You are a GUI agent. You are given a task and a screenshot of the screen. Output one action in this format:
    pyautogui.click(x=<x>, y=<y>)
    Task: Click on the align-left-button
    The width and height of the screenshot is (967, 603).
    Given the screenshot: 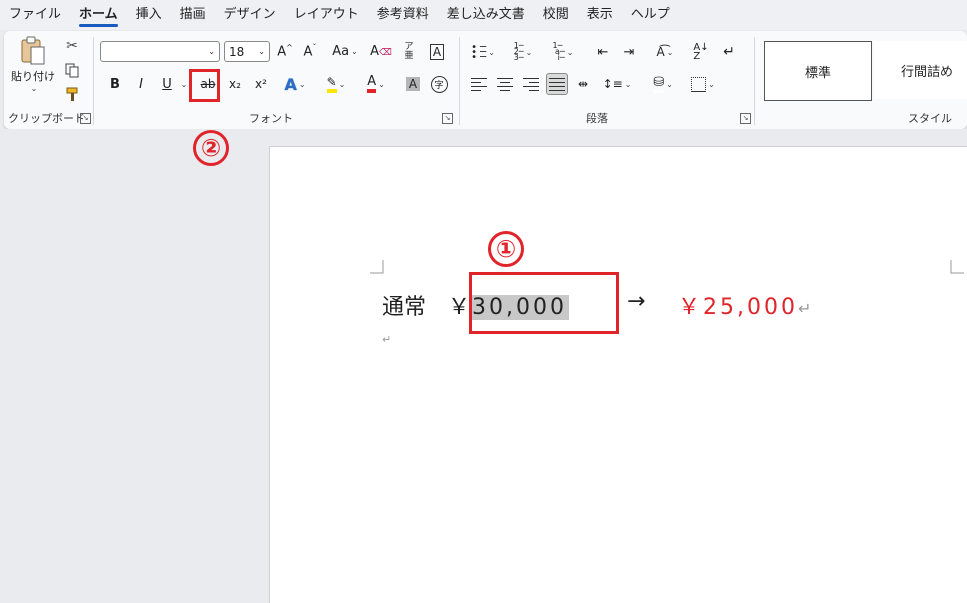 What is the action you would take?
    pyautogui.click(x=479, y=84)
    